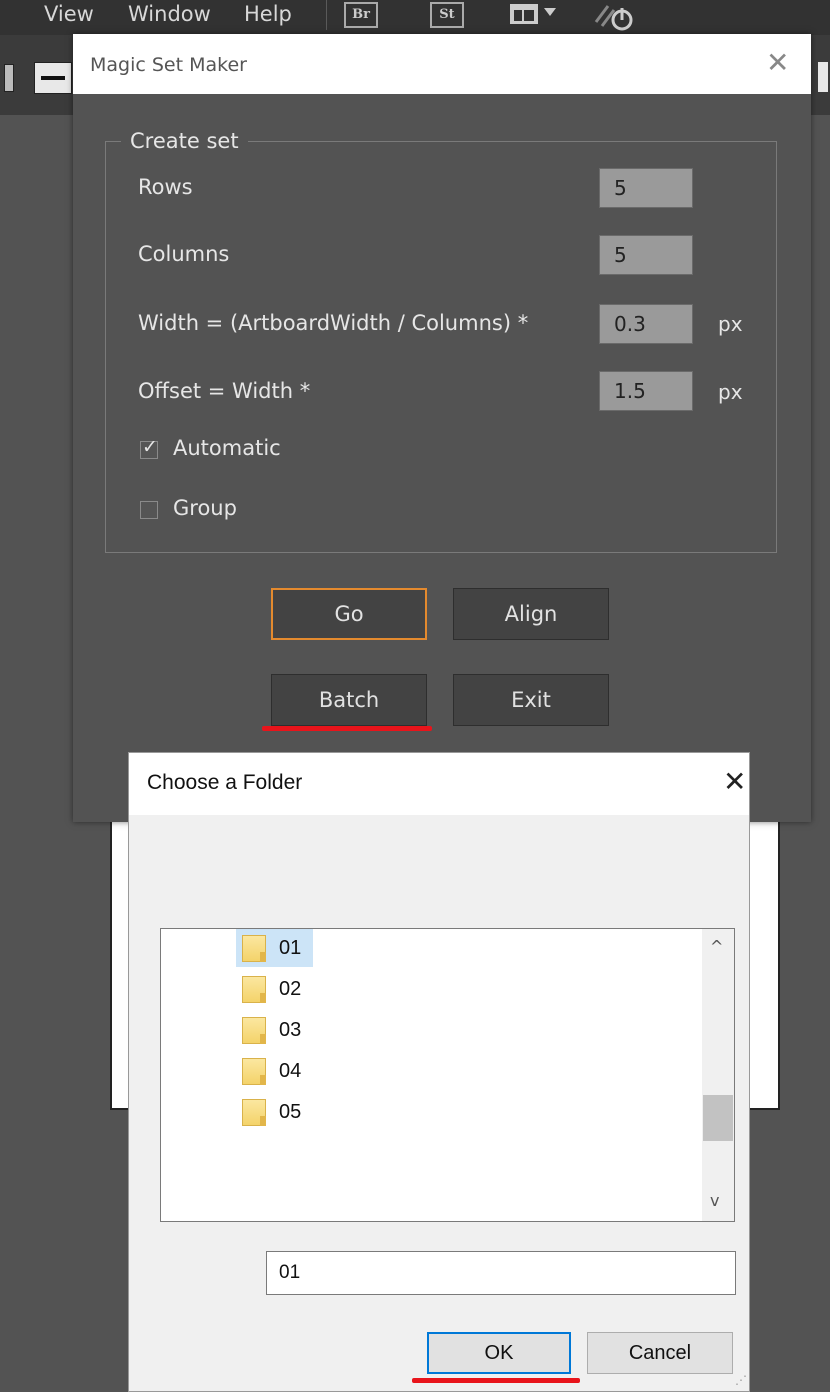 The width and height of the screenshot is (830, 1392). Describe the element at coordinates (268, 14) in the screenshot. I see `menu-help: Help` at that location.